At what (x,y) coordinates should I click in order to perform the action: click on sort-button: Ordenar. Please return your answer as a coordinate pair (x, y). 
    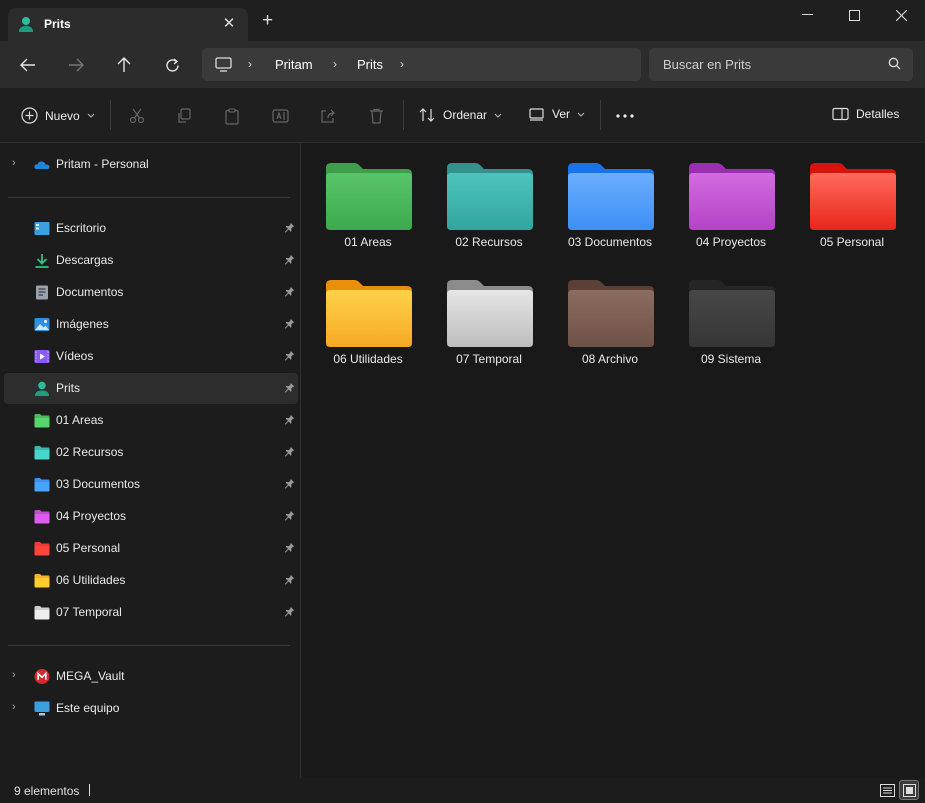
    Looking at the image, I should click on (460, 115).